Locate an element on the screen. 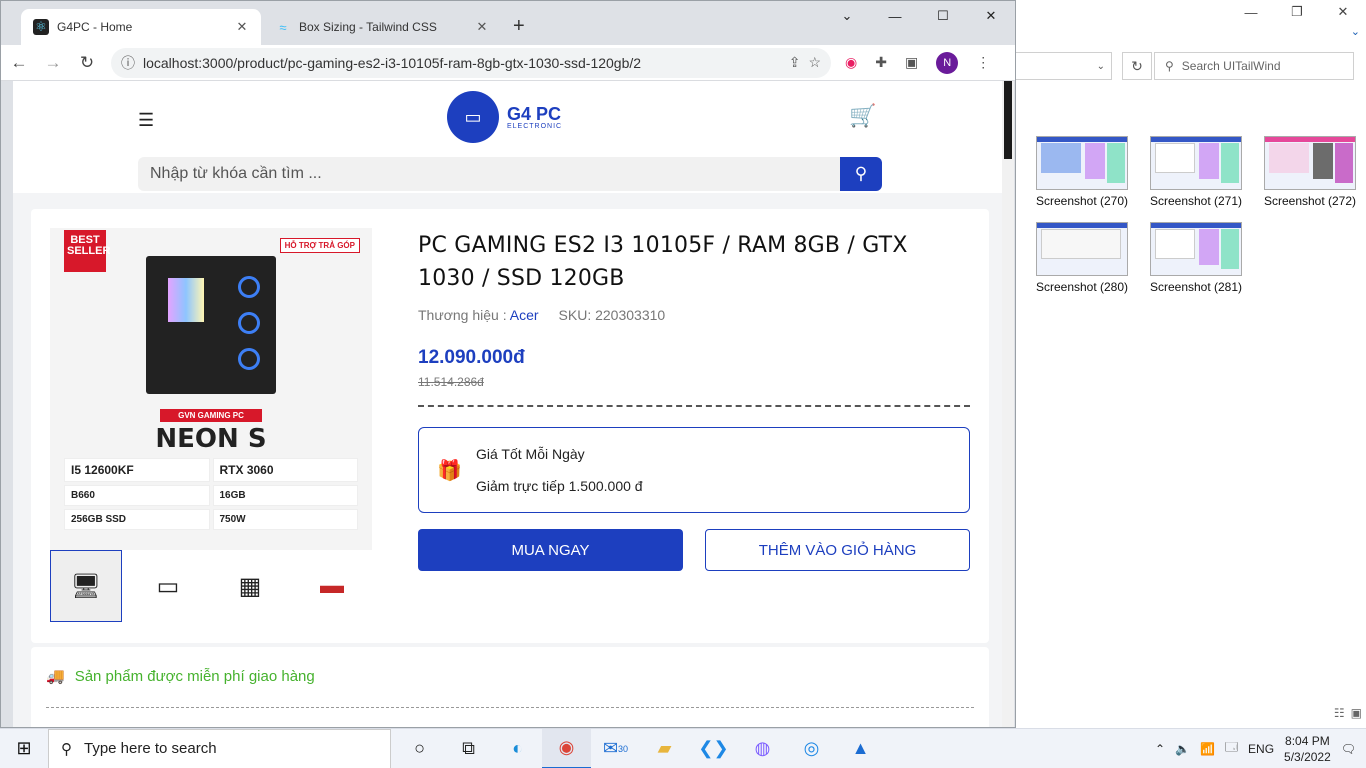 This screenshot has height=768, width=1366. reload-button: ↻ is located at coordinates (87, 63).